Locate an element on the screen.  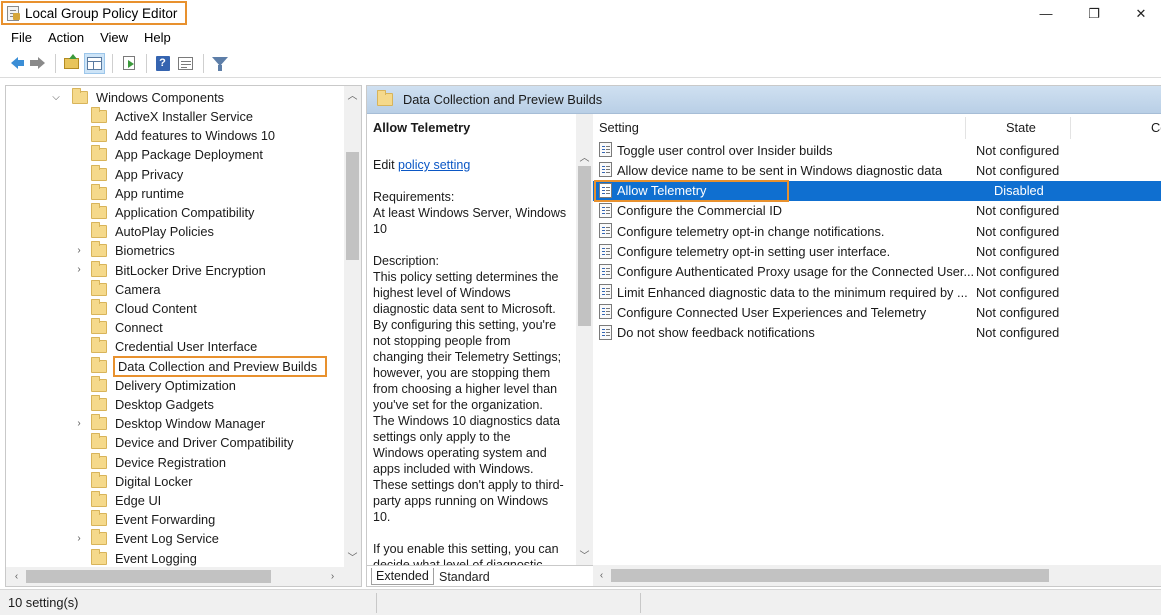
column-header-setting: Setting is located at coordinates (619, 127).